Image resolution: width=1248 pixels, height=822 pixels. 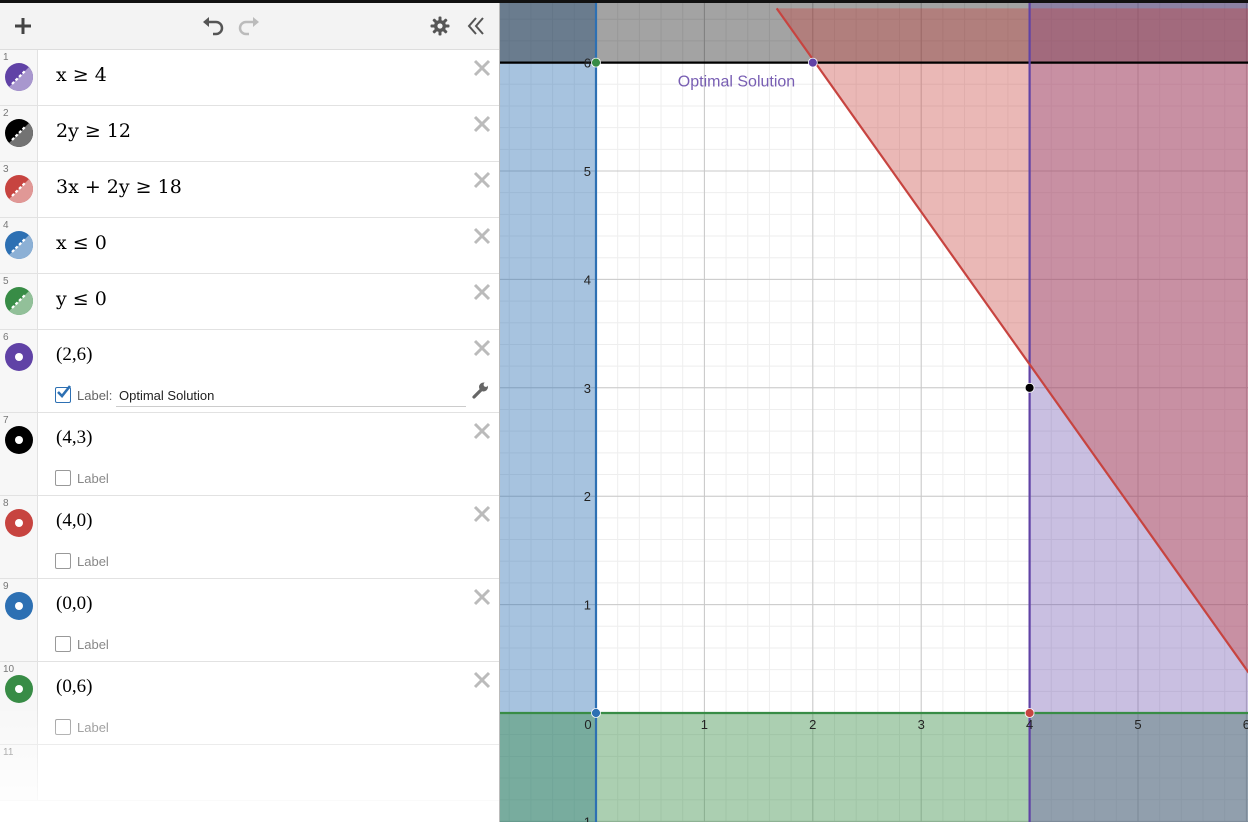 I want to click on row-gutter: 9, so click(x=19, y=620).